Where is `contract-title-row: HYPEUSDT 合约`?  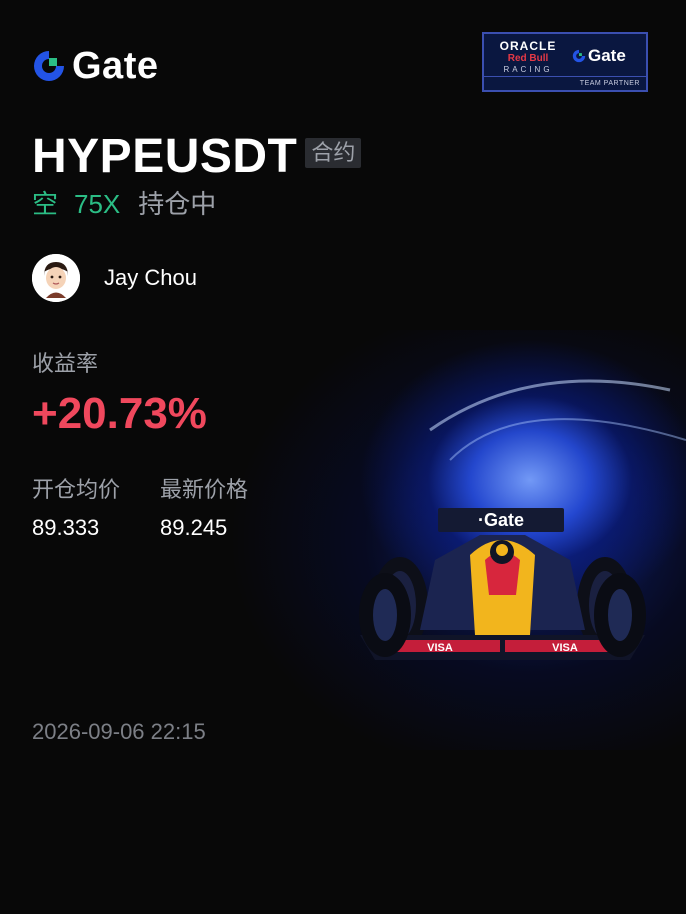 contract-title-row: HYPEUSDT 合约 is located at coordinates (197, 156).